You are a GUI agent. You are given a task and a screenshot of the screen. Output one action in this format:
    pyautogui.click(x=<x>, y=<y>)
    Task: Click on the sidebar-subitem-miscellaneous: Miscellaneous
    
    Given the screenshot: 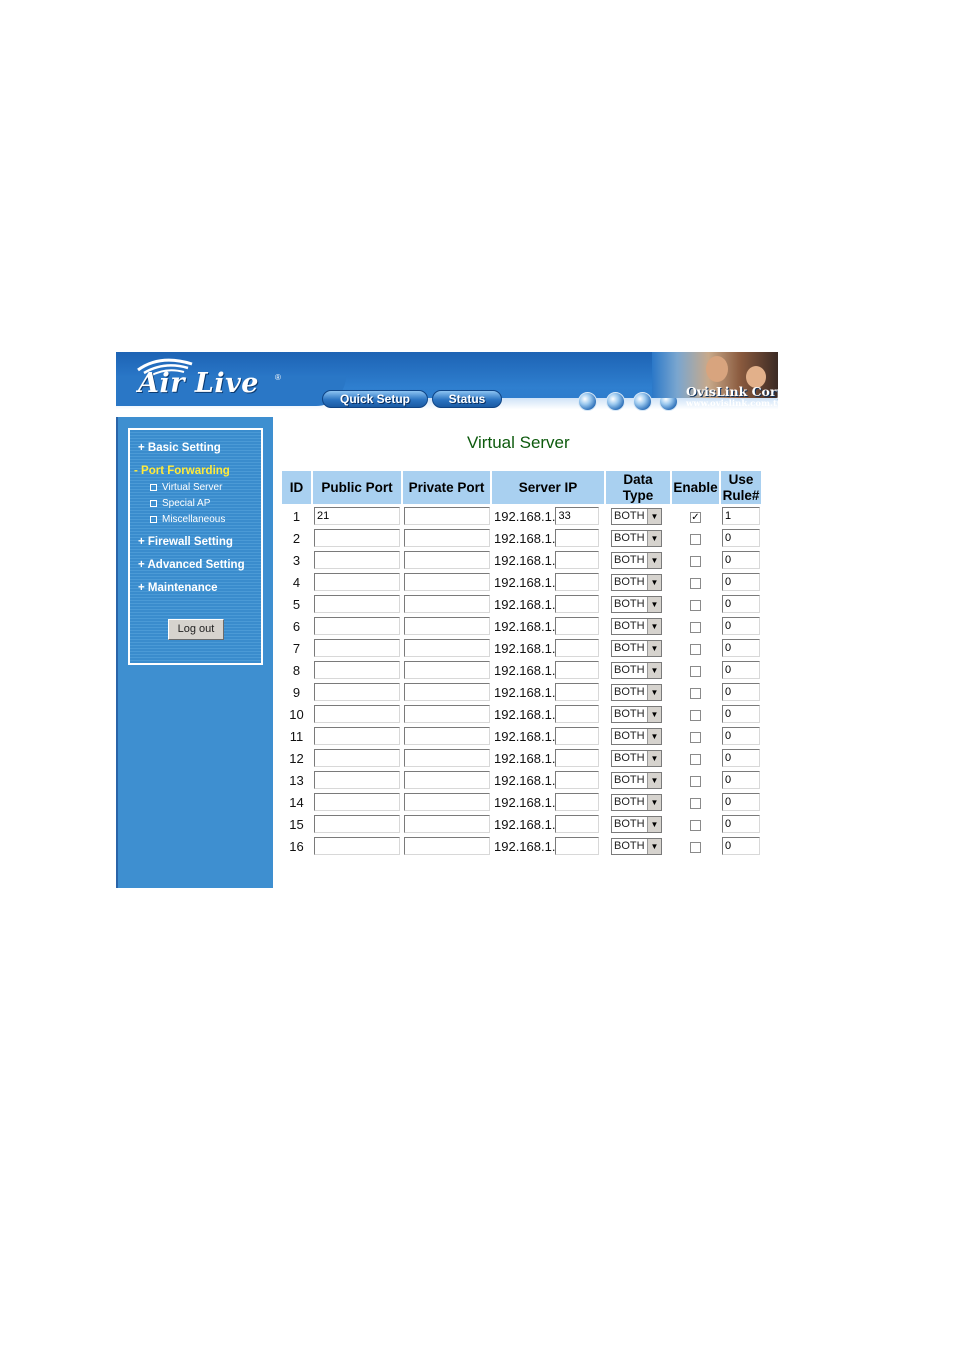 What is the action you would take?
    pyautogui.click(x=187, y=519)
    